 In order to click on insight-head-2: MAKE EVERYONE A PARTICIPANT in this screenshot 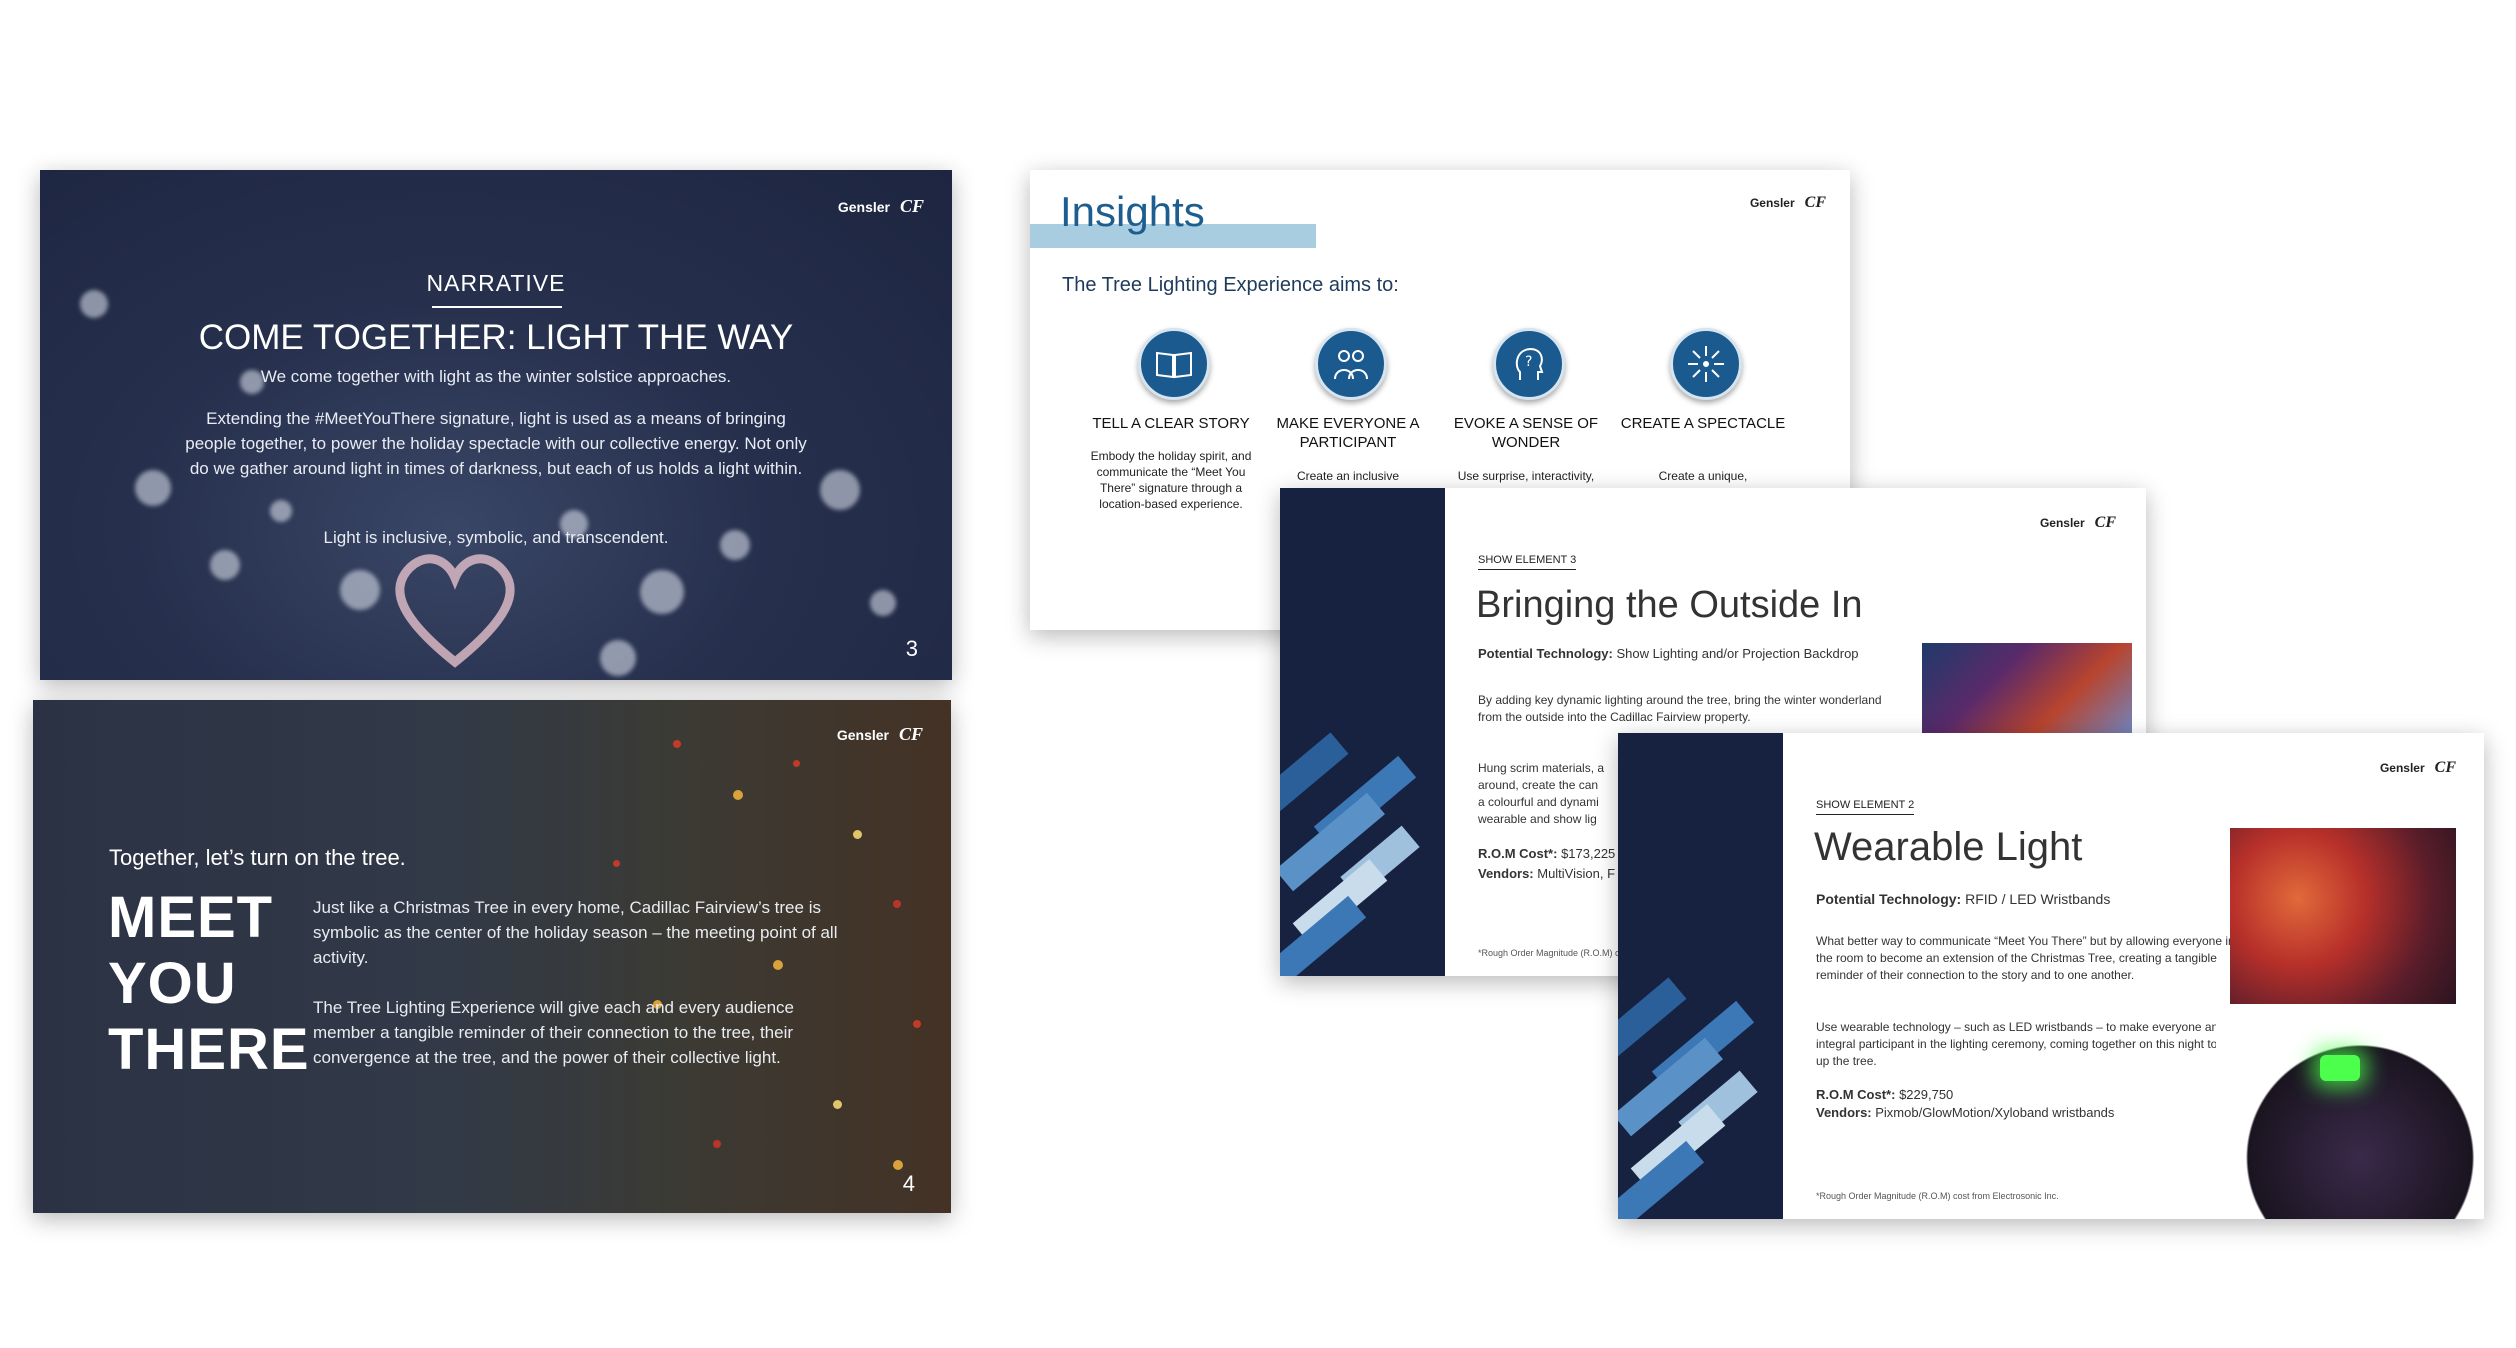, I will do `click(1348, 433)`.